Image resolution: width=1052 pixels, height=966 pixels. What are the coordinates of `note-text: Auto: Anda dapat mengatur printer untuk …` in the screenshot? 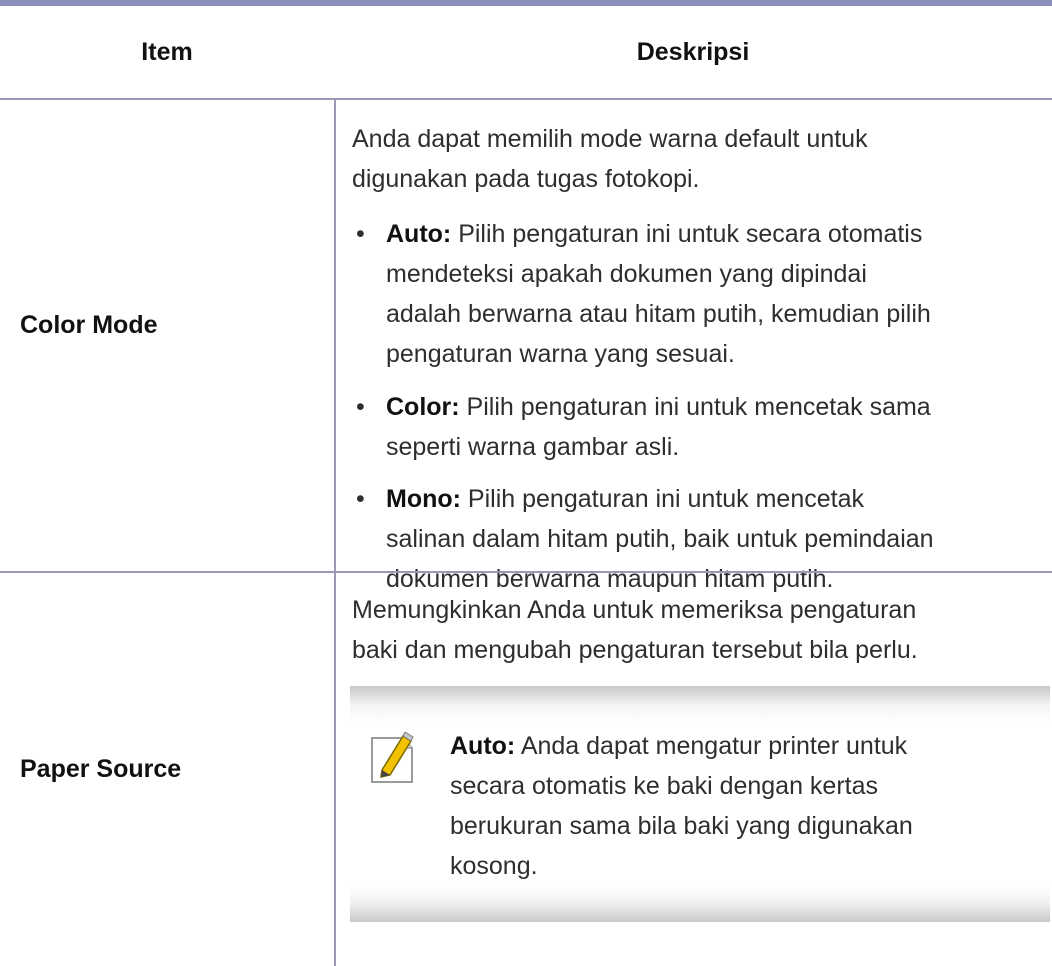 It's located at (745, 806).